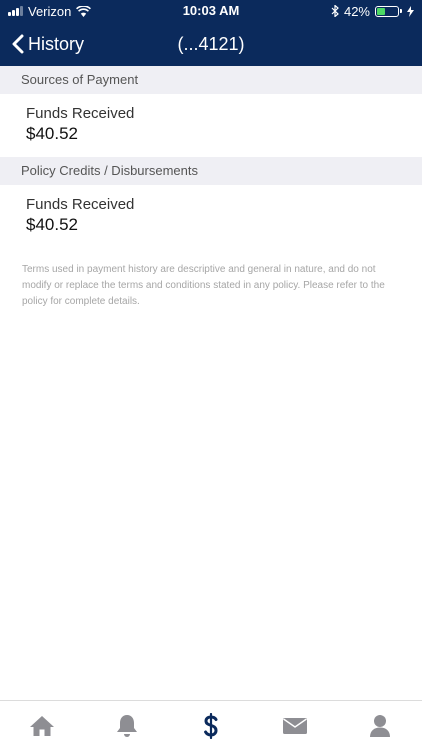 This screenshot has height=750, width=422. I want to click on carrier-label: Verizon, so click(50, 11).